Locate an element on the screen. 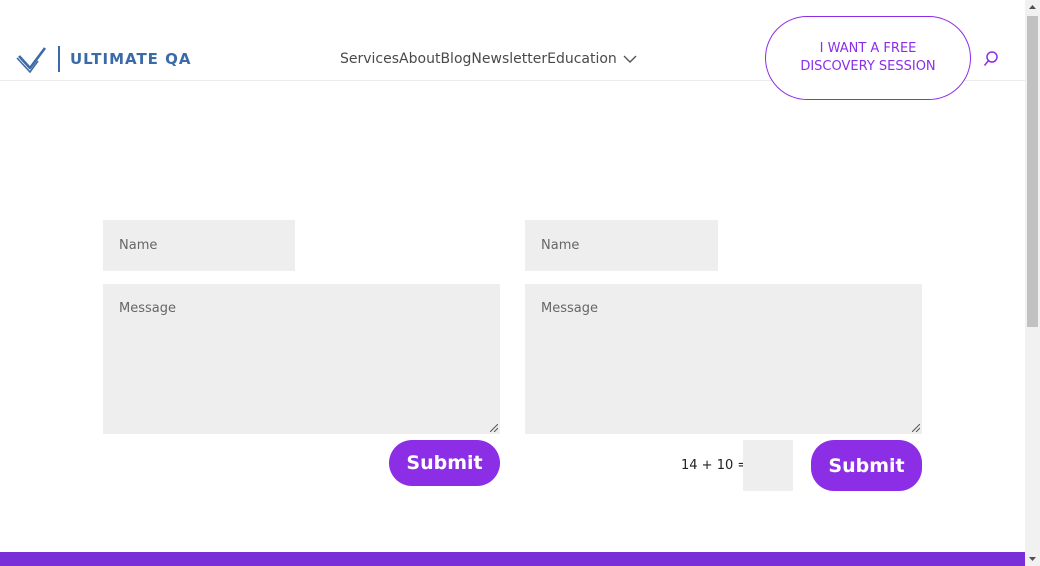  right-message-textarea: Message is located at coordinates (723, 359).